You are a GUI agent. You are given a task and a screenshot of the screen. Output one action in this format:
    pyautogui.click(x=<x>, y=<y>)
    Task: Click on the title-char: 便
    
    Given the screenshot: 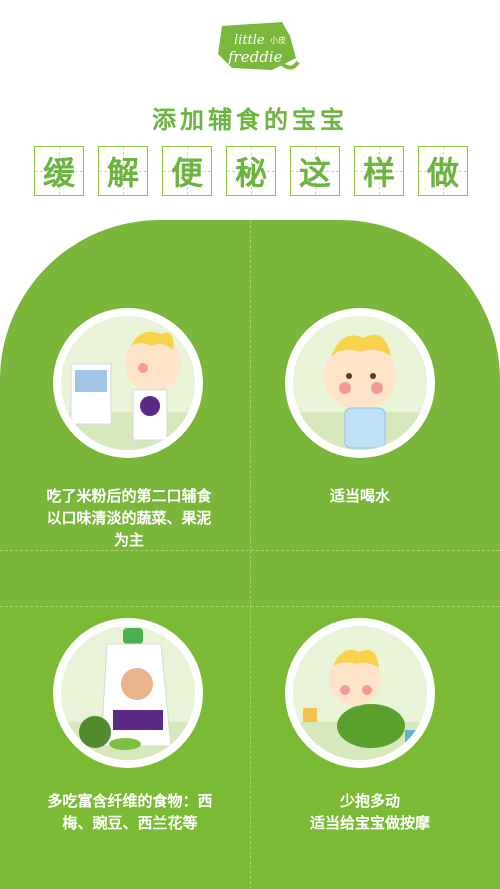 What is the action you would take?
    pyautogui.click(x=187, y=171)
    